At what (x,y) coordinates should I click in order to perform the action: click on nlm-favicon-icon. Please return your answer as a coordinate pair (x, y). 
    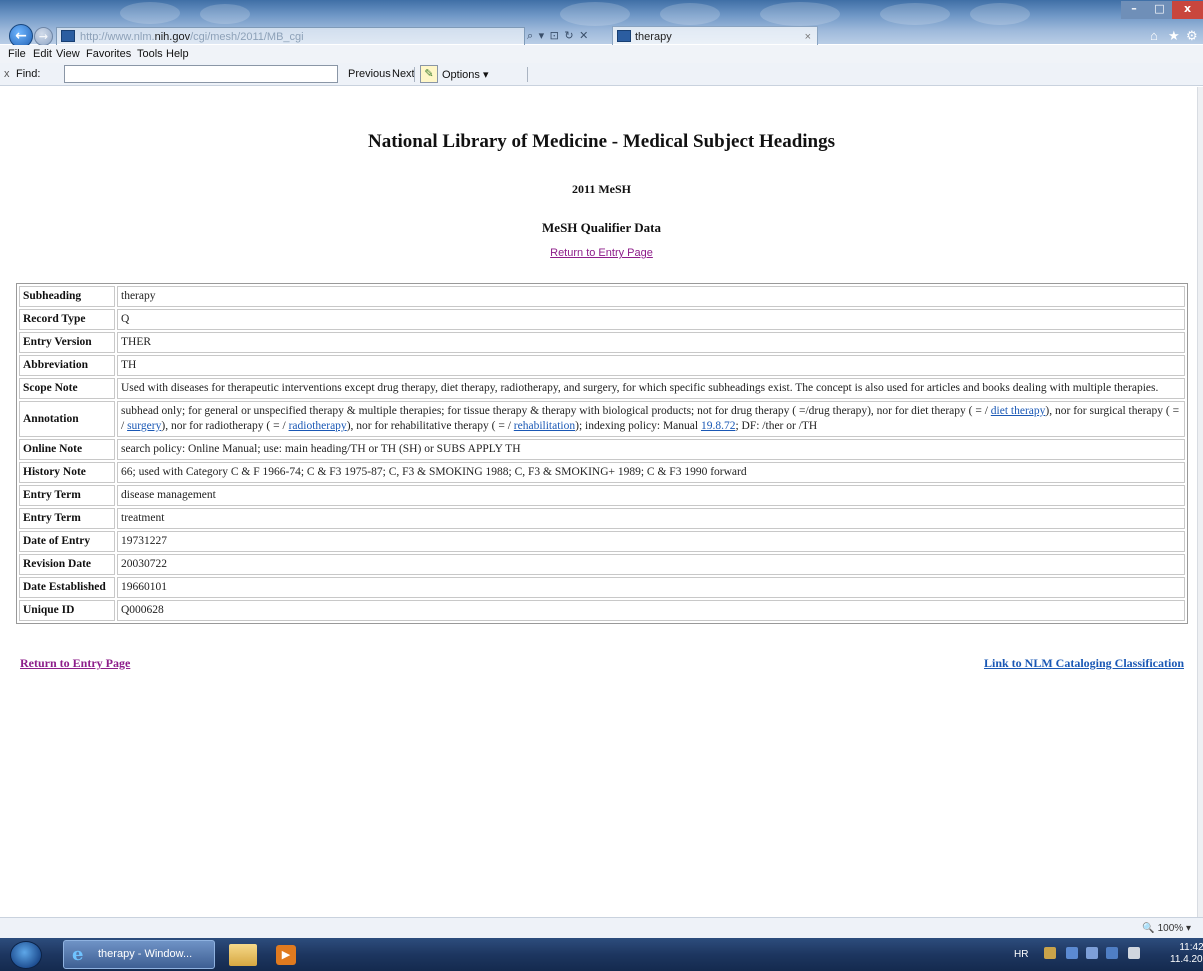
    Looking at the image, I should click on (68, 36).